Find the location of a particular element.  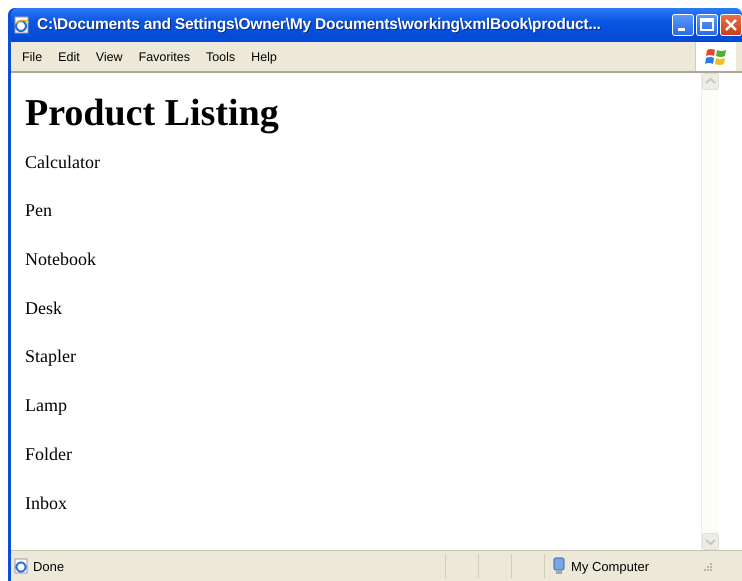

product-item: Lamp is located at coordinates (46, 406).